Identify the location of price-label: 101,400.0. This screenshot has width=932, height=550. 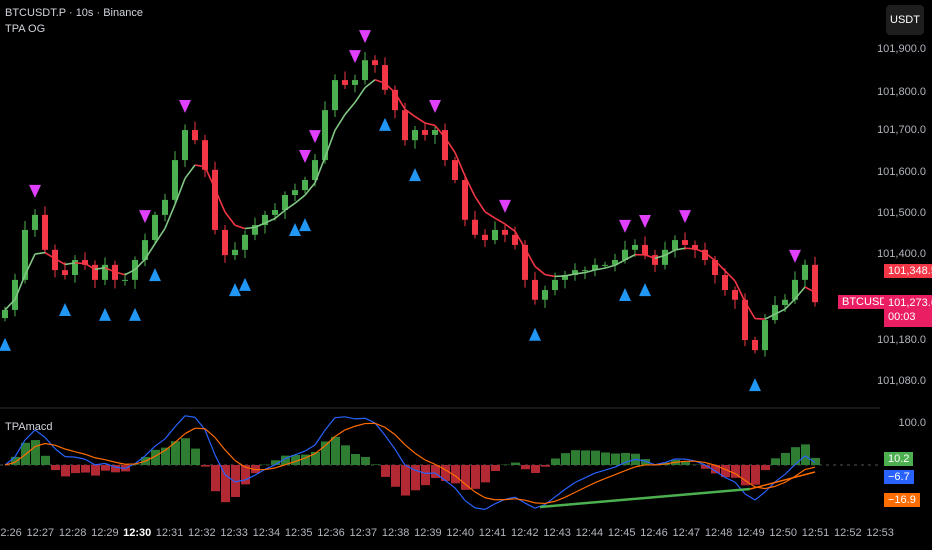
(901, 254).